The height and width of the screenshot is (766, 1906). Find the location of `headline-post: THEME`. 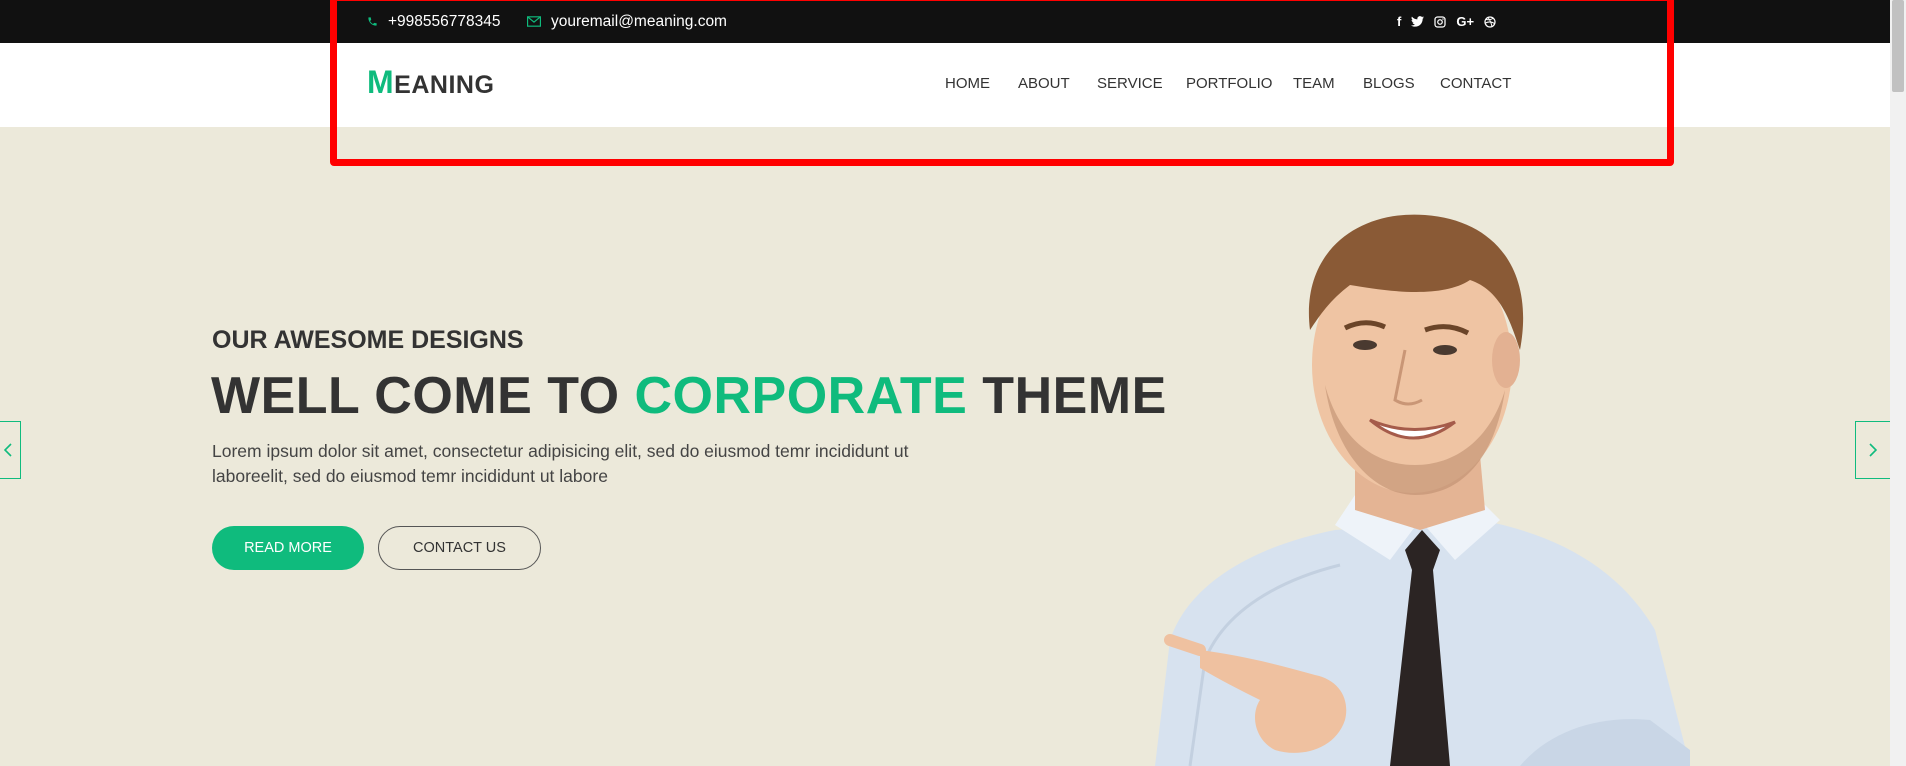

headline-post: THEME is located at coordinates (1067, 396).